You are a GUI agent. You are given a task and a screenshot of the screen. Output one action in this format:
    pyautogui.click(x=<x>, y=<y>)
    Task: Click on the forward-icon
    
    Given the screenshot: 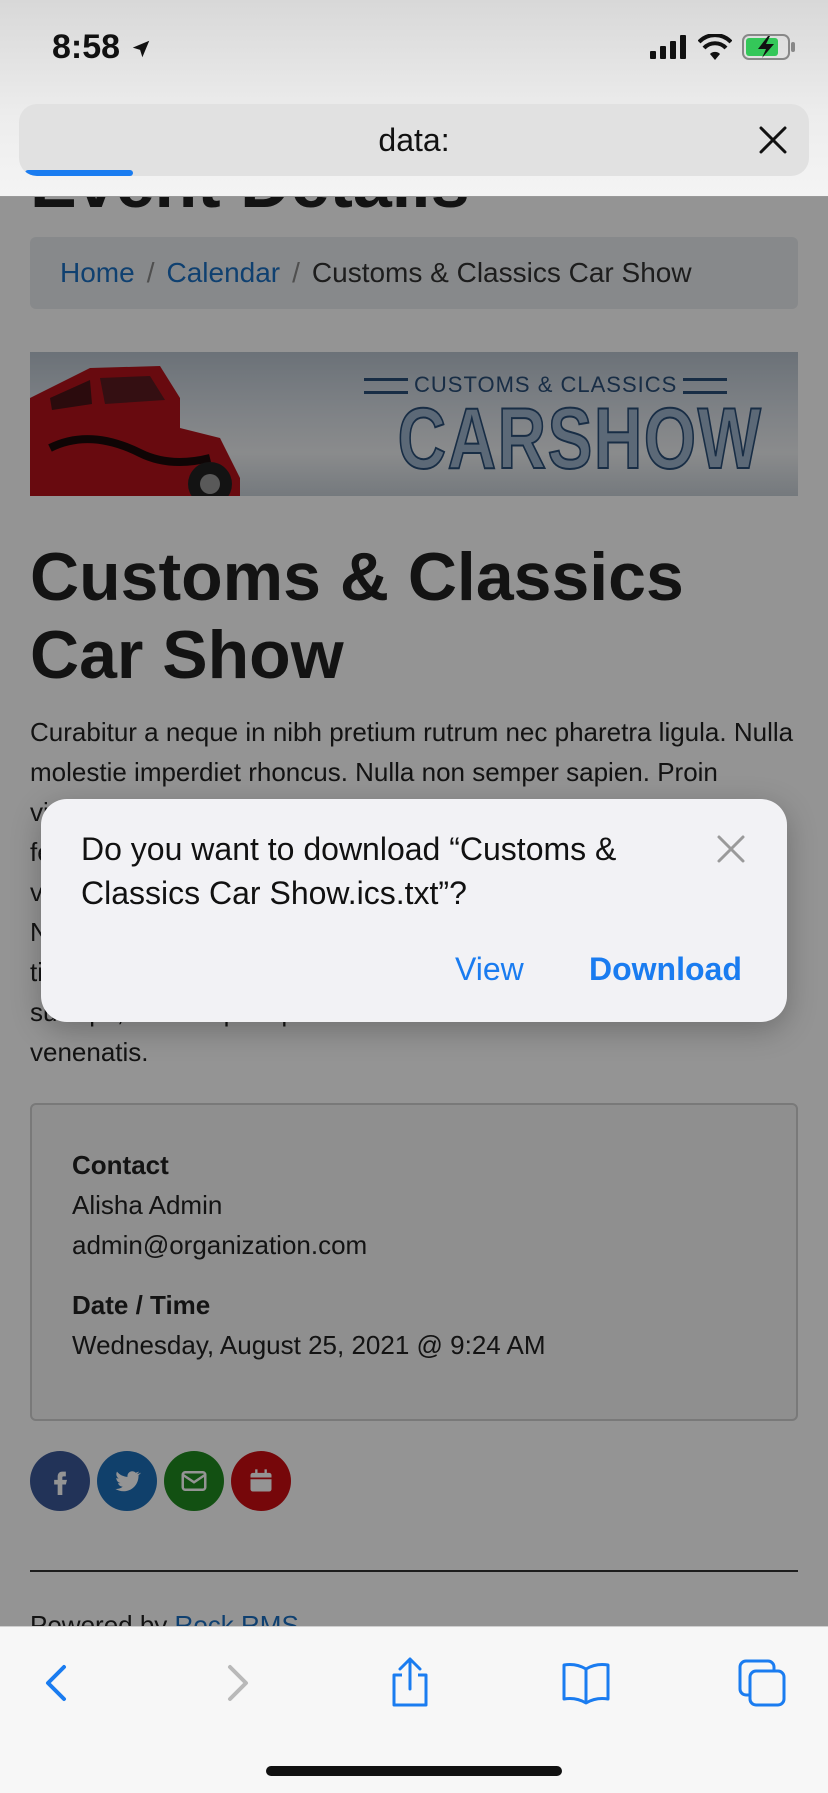 What is the action you would take?
    pyautogui.click(x=236, y=1683)
    